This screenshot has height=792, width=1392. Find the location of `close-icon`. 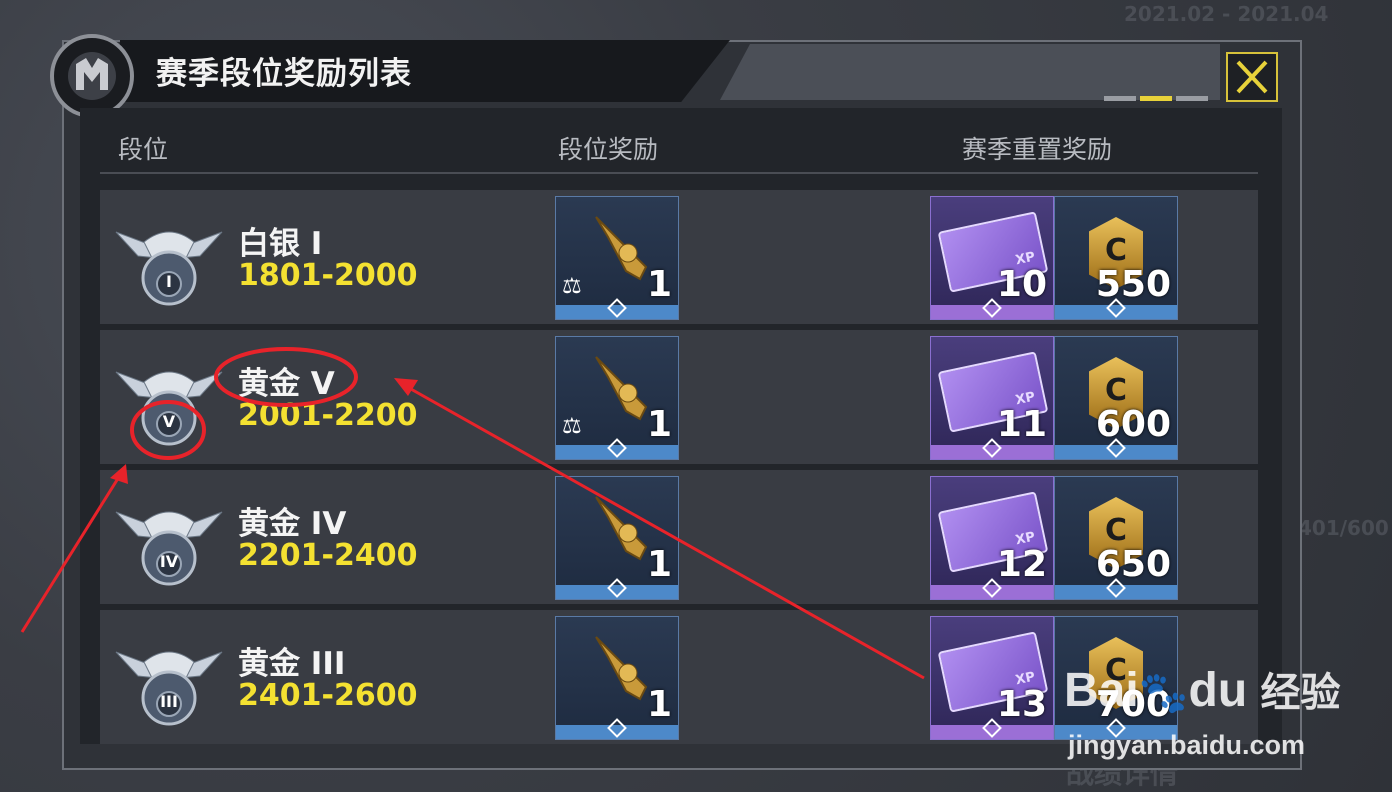

close-icon is located at coordinates (1252, 77).